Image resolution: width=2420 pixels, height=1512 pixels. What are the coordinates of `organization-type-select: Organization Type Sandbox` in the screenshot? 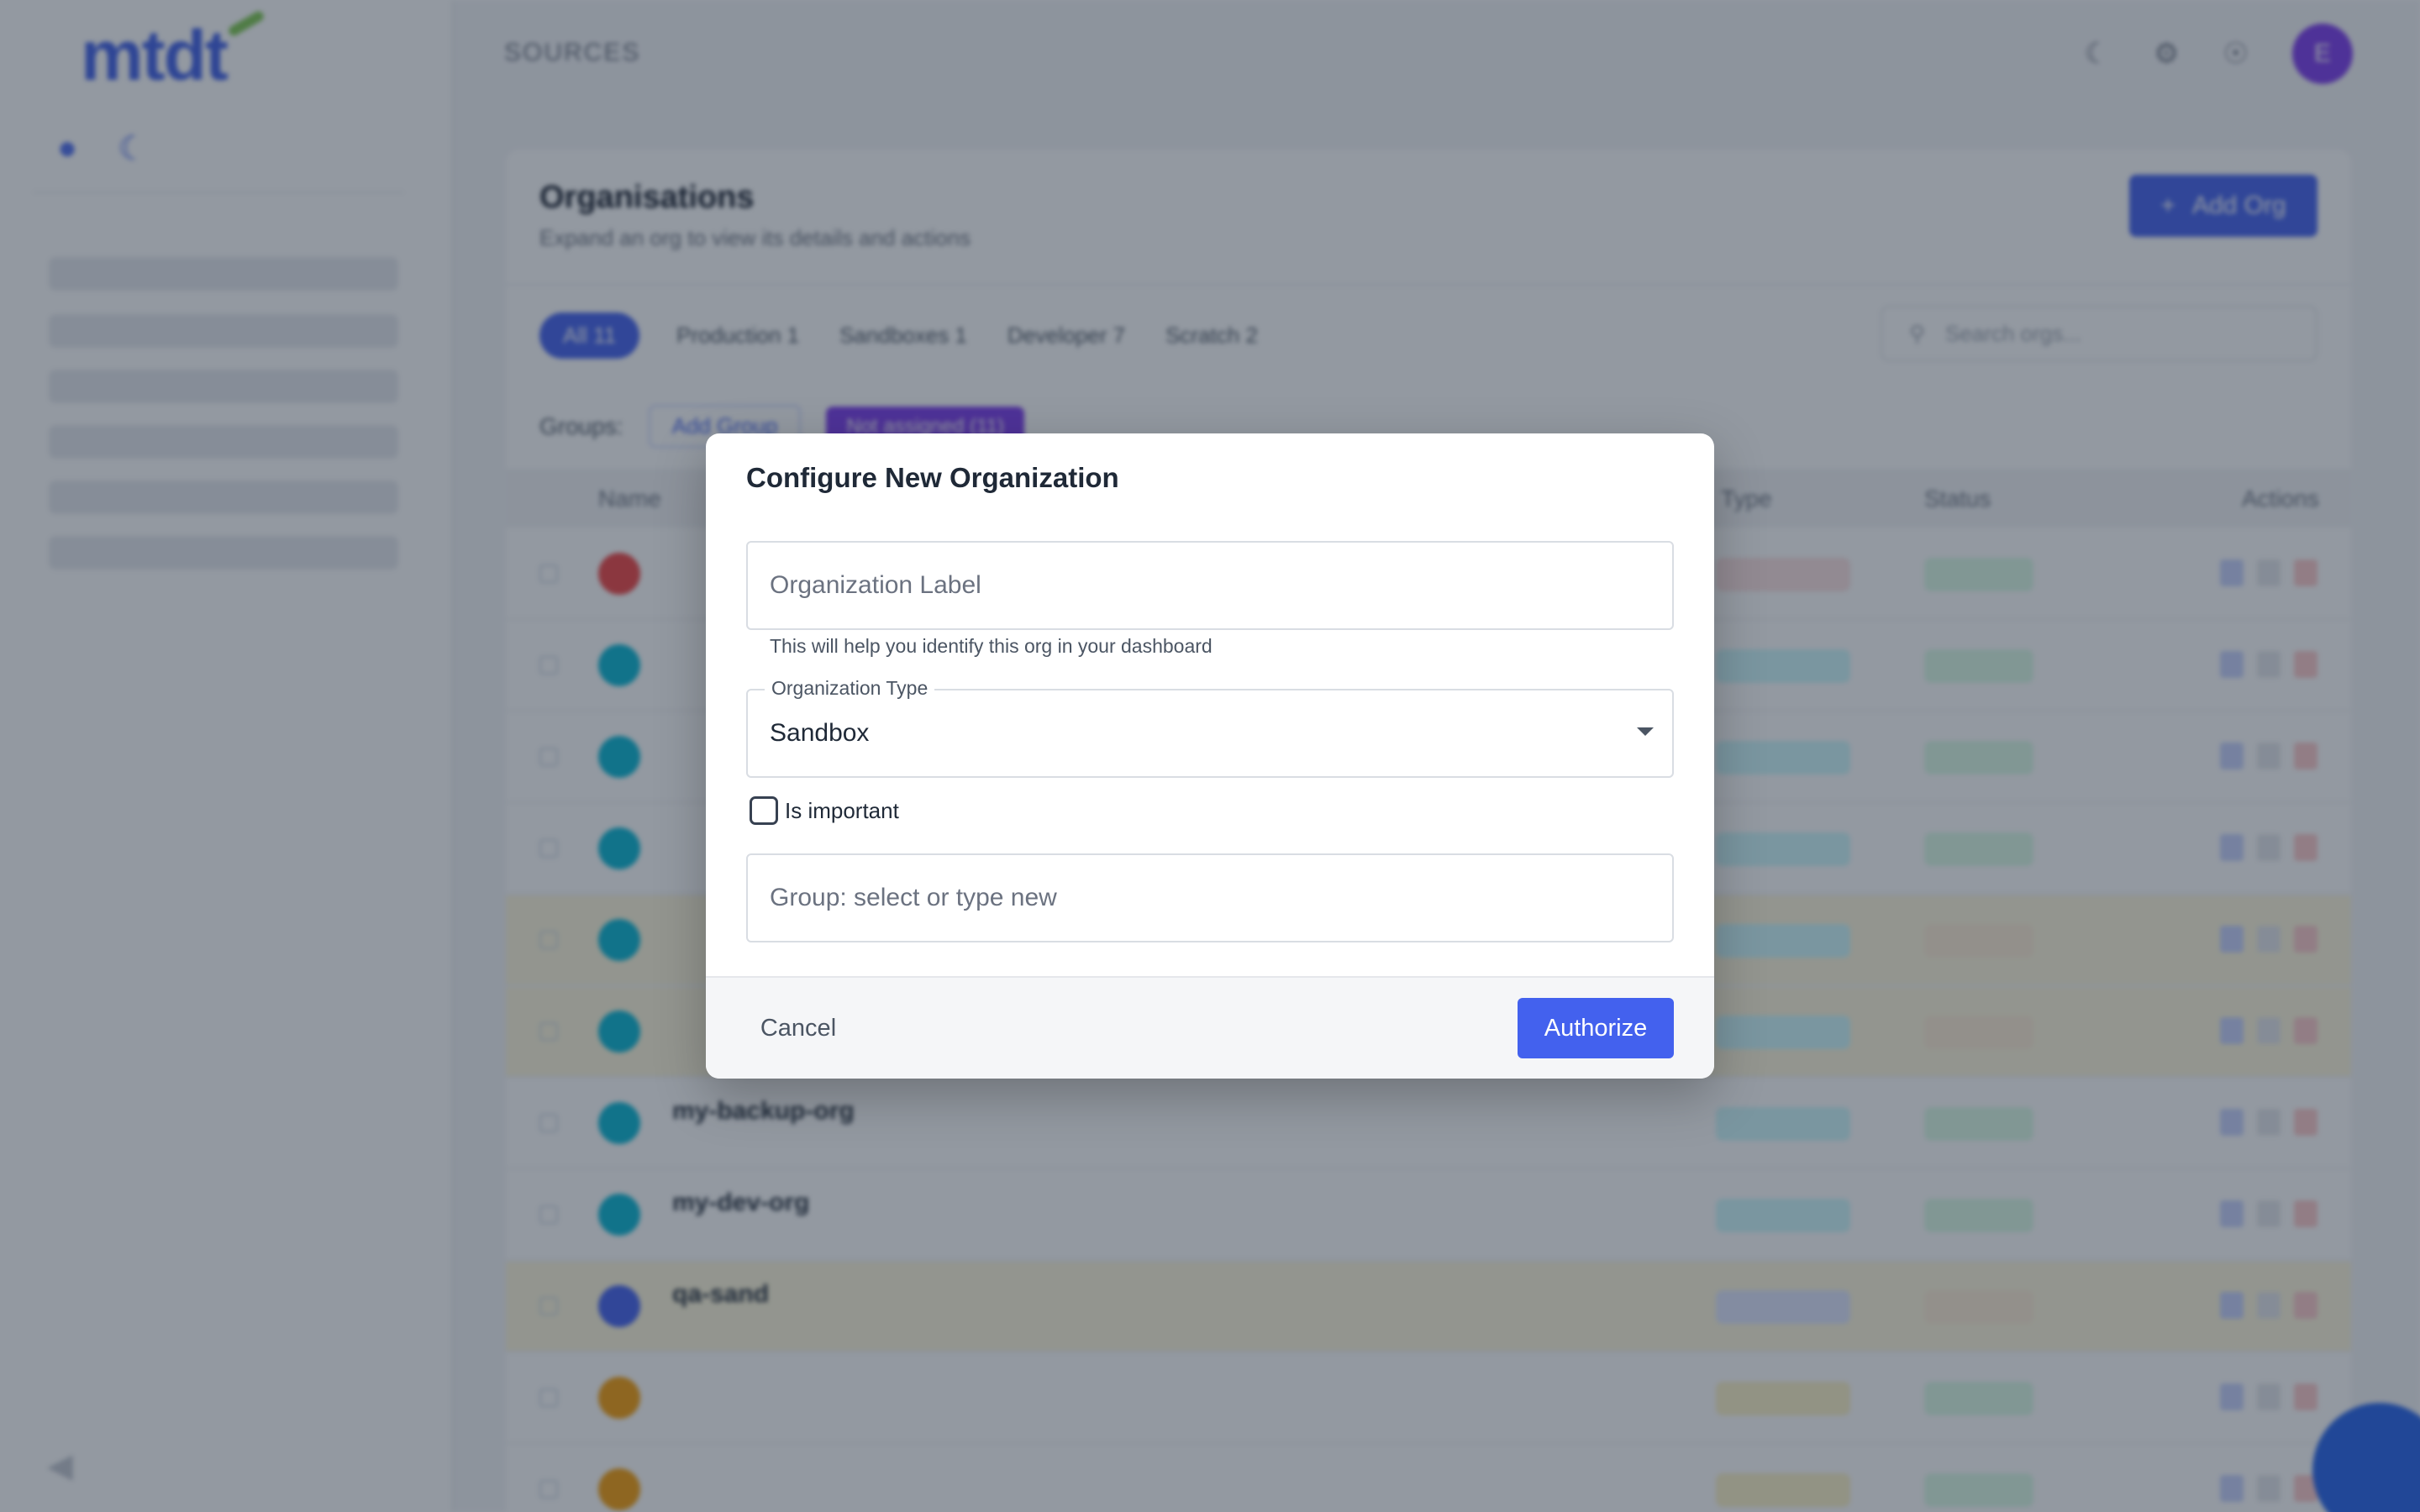 It's located at (1210, 727).